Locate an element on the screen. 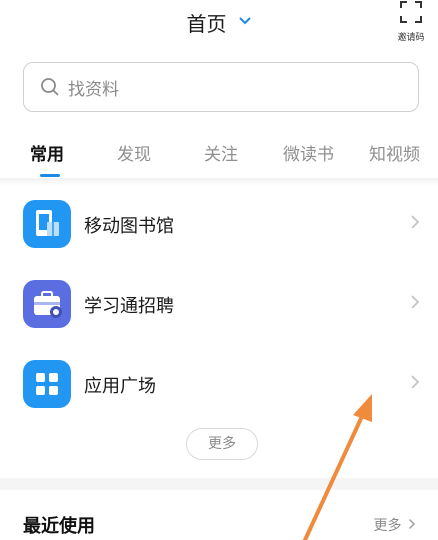  active-tab-indicator is located at coordinates (50, 175).